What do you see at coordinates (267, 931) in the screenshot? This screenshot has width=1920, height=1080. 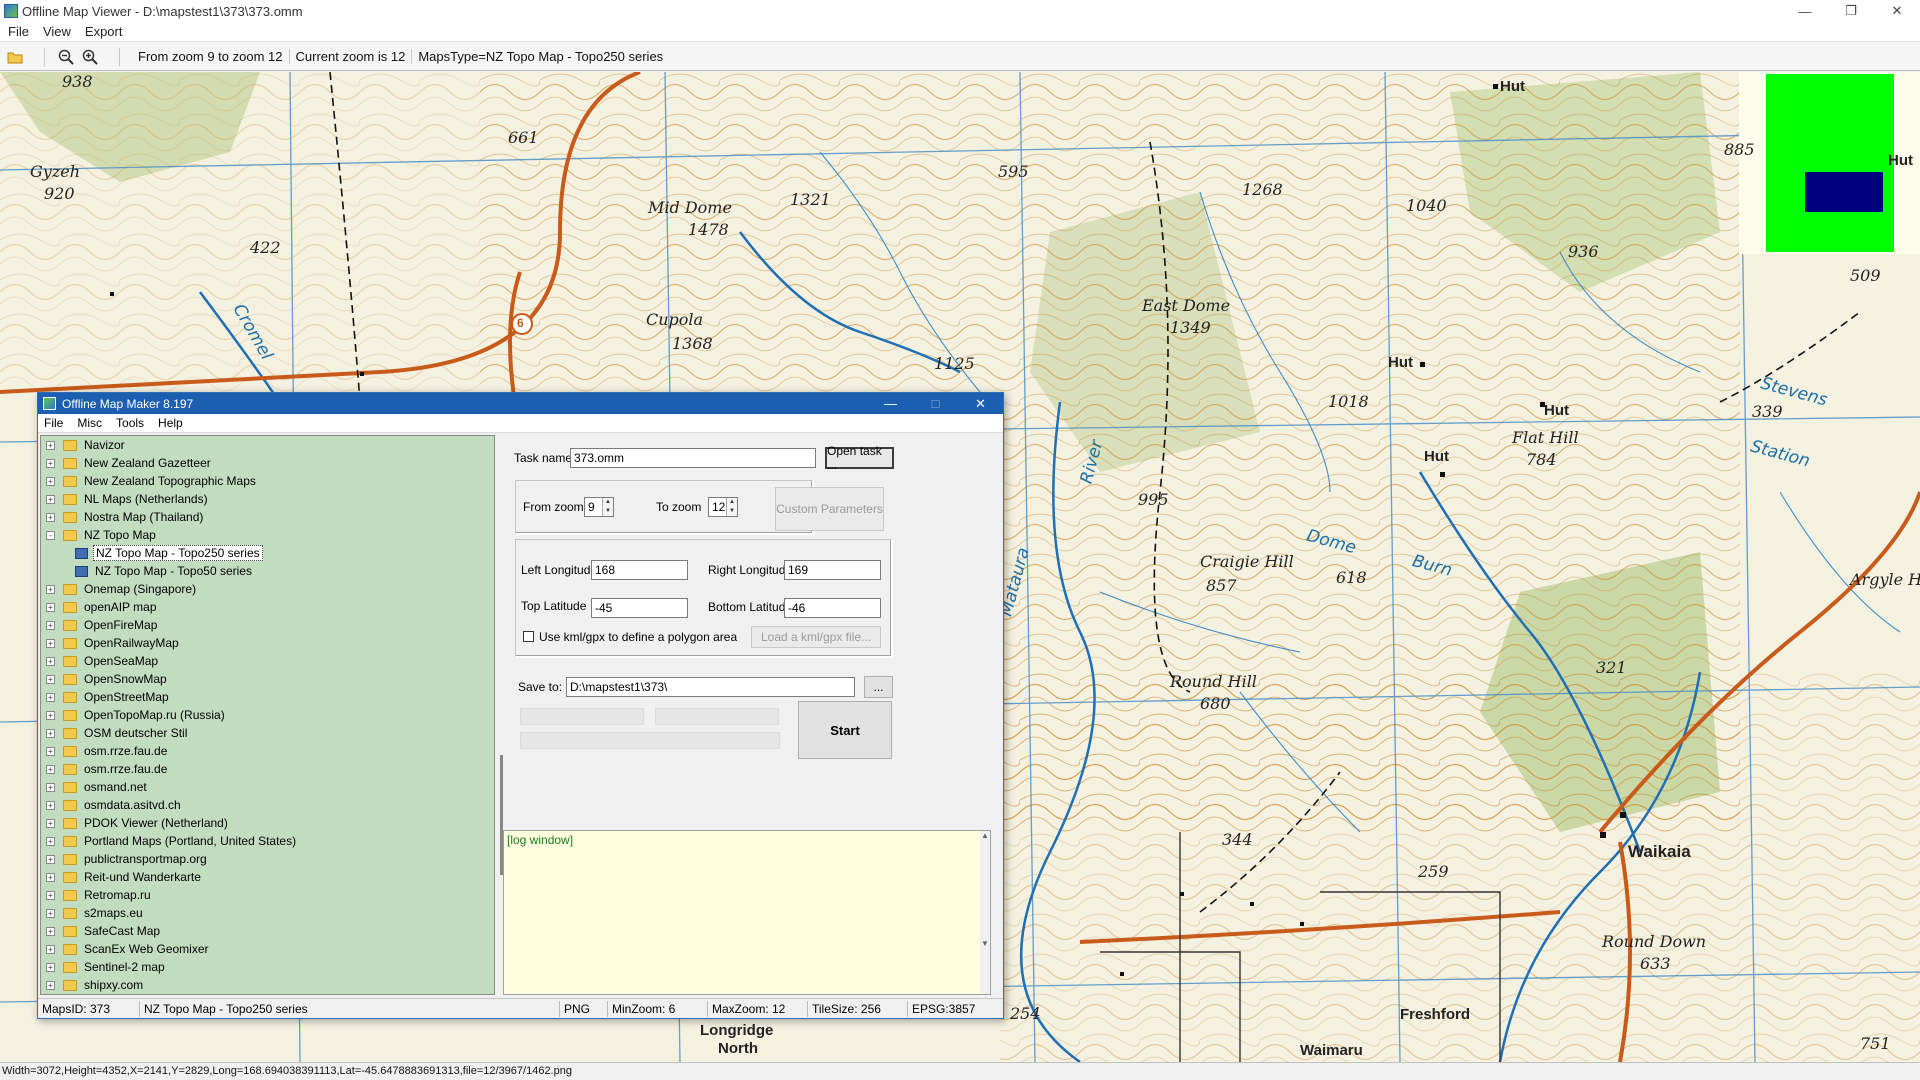 I see `tree-item: + SafeCast Map` at bounding box center [267, 931].